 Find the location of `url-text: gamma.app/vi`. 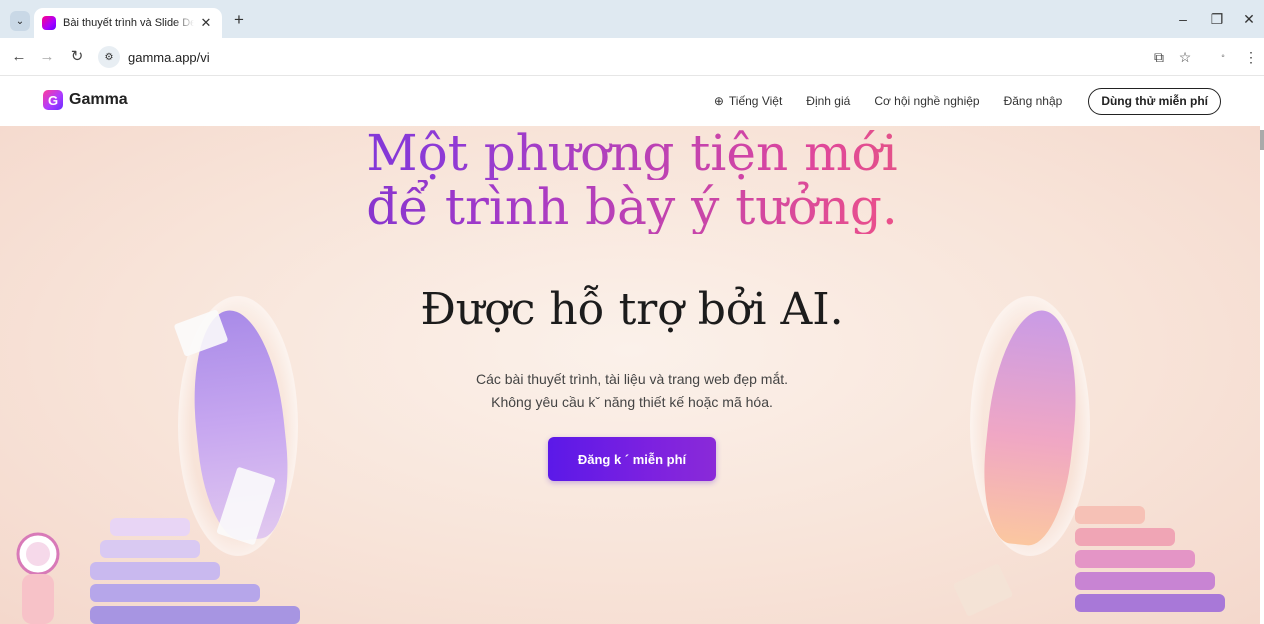

url-text: gamma.app/vi is located at coordinates (169, 57).